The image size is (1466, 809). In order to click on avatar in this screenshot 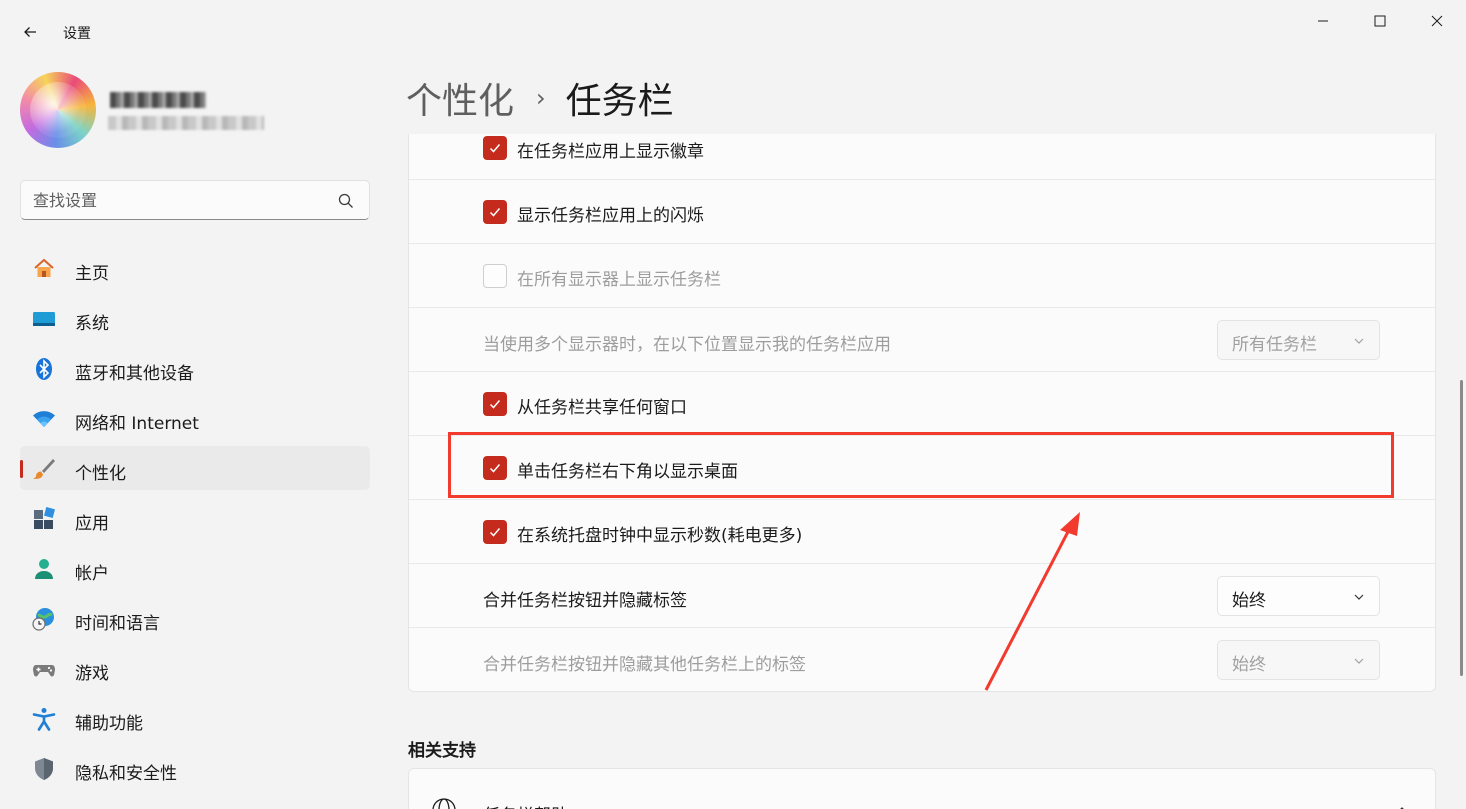, I will do `click(58, 110)`.